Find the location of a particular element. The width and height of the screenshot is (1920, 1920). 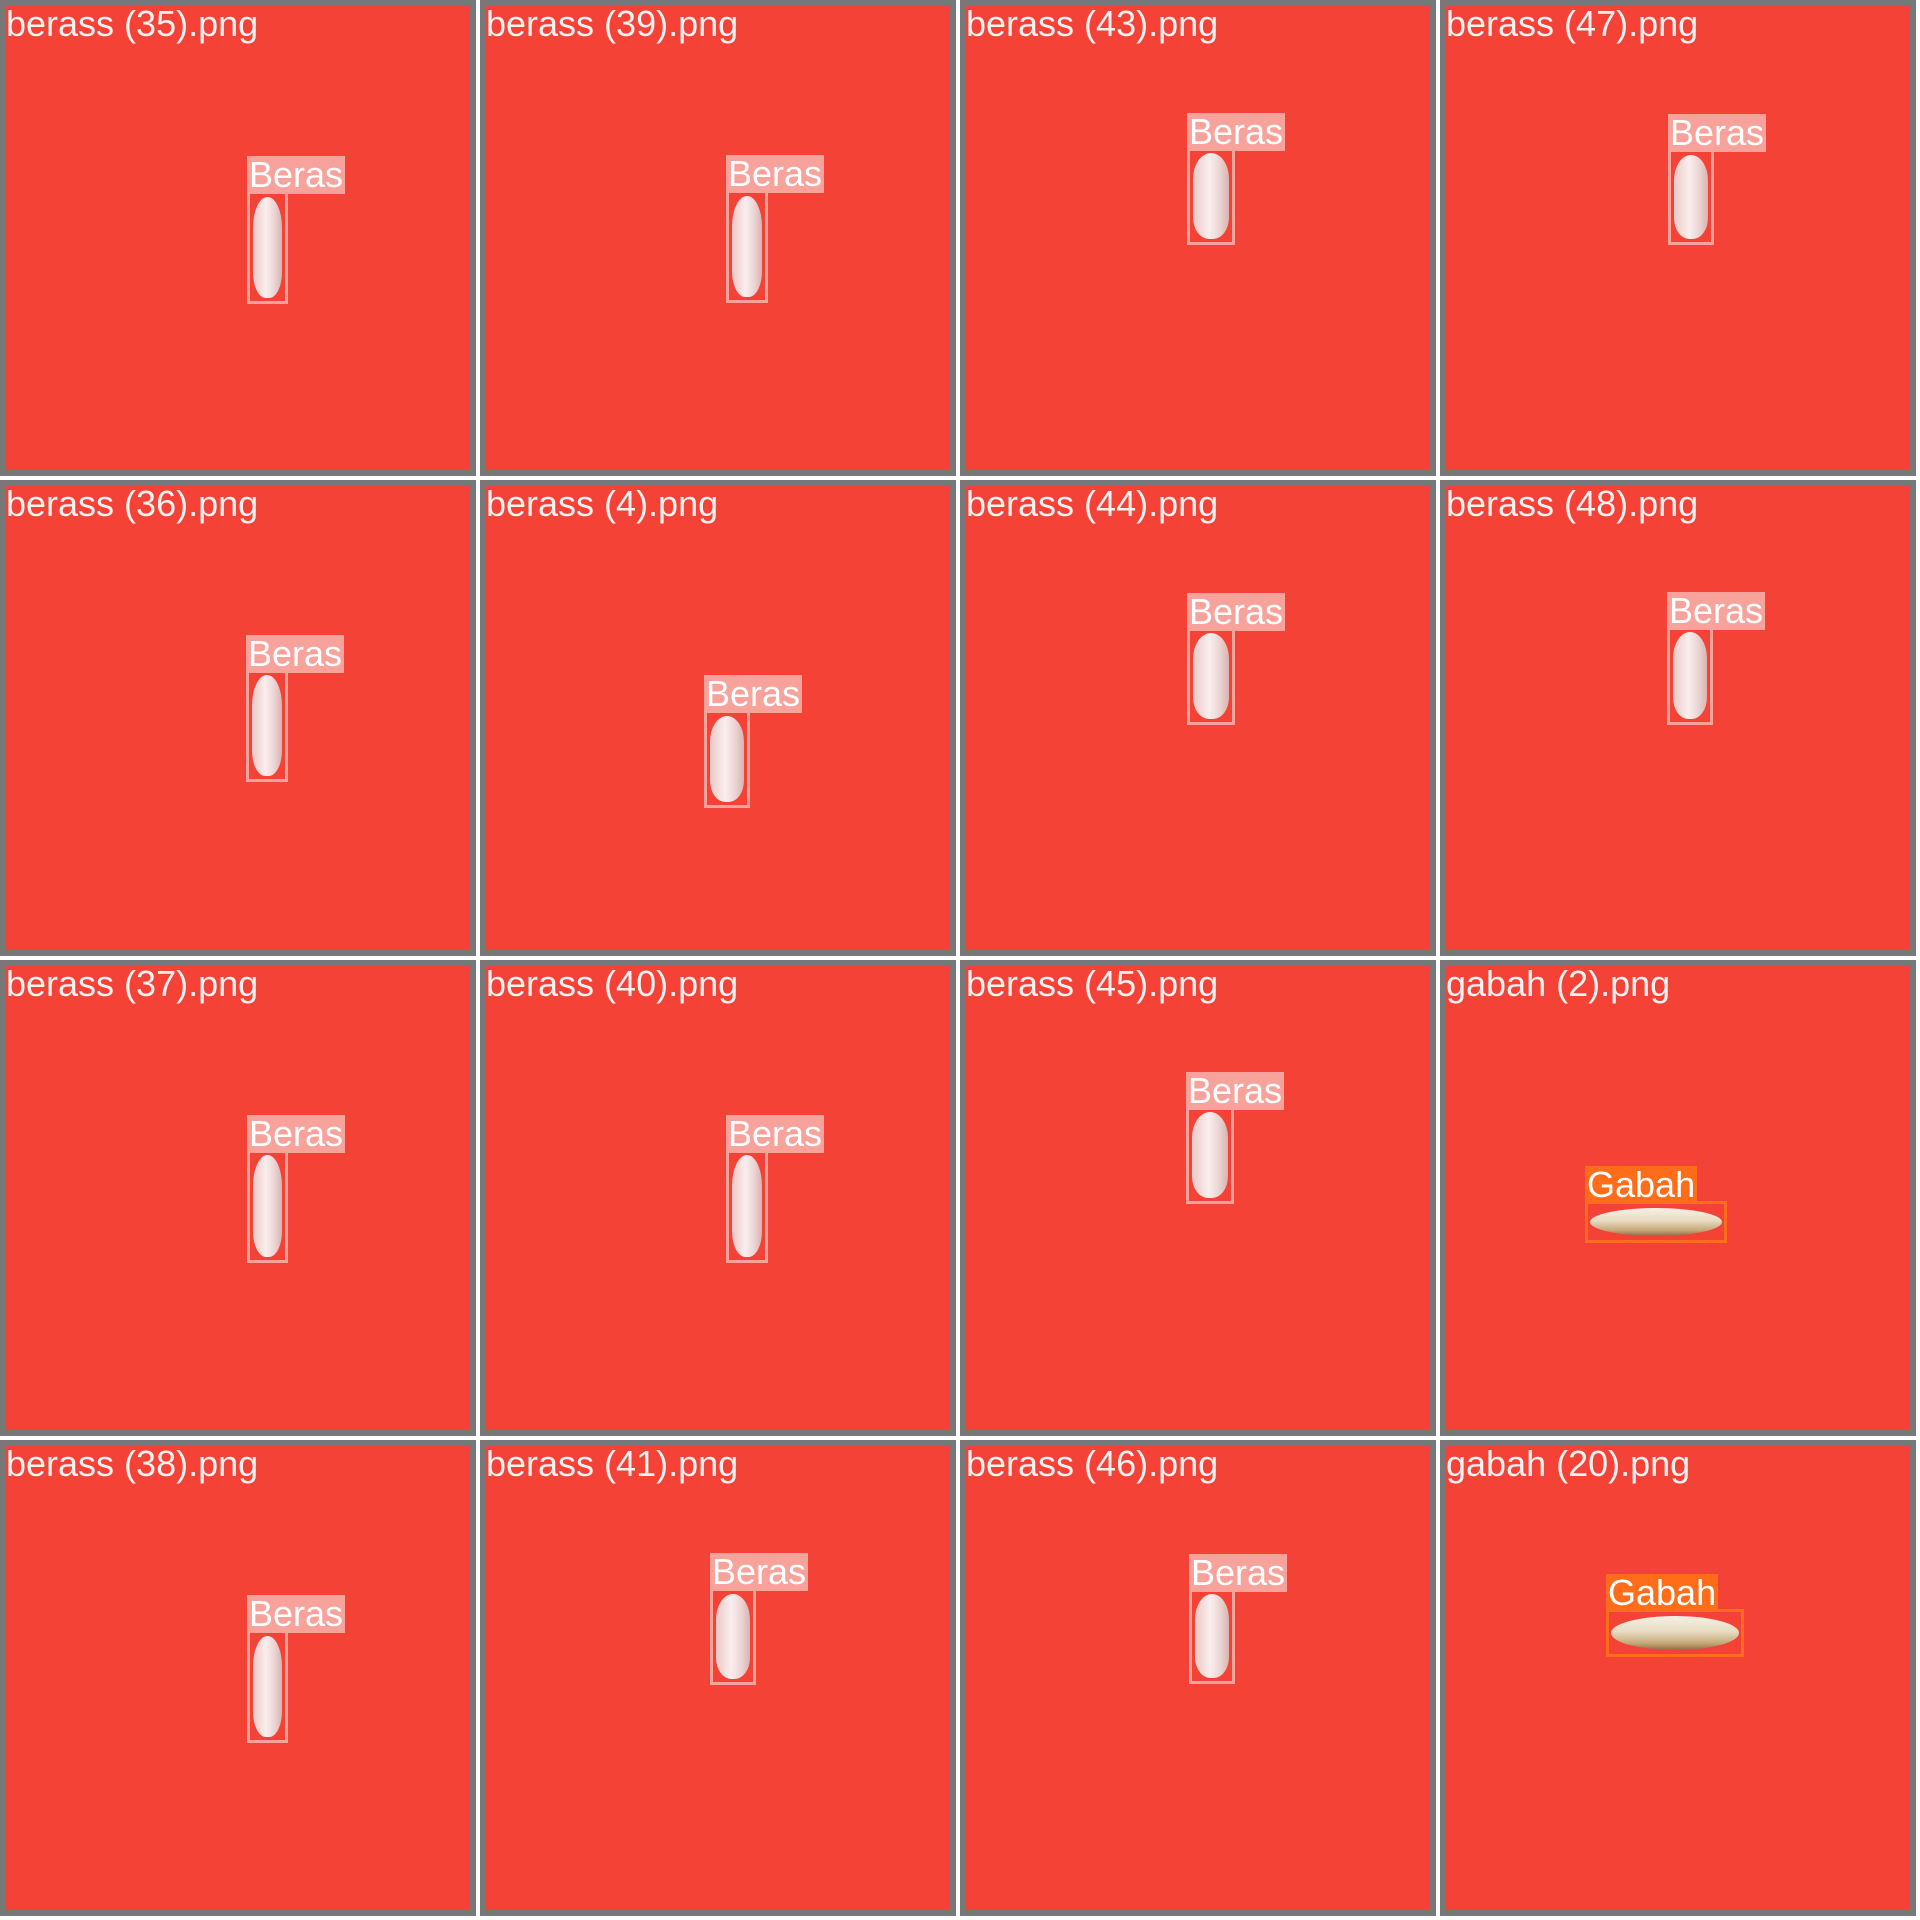

tile: gabah (2).png Gabah is located at coordinates (1680, 1200).